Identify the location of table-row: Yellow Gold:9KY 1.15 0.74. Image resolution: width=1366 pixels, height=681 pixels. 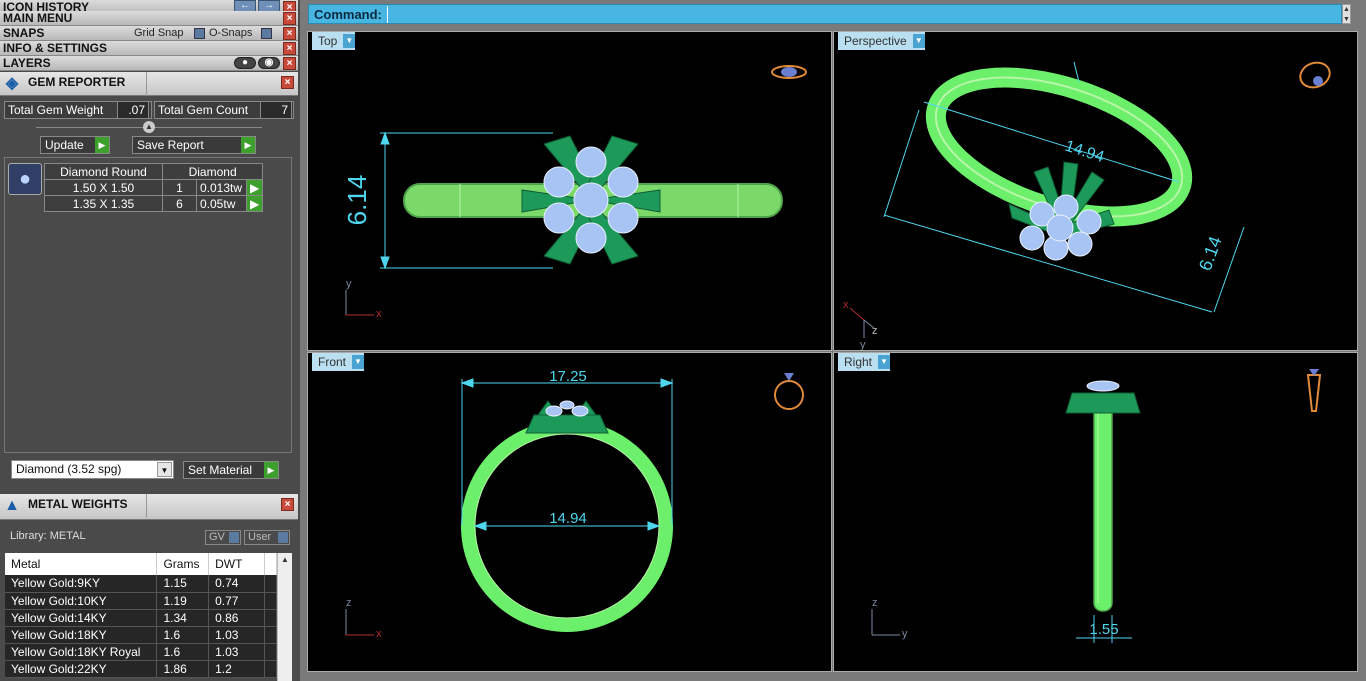
(141, 584).